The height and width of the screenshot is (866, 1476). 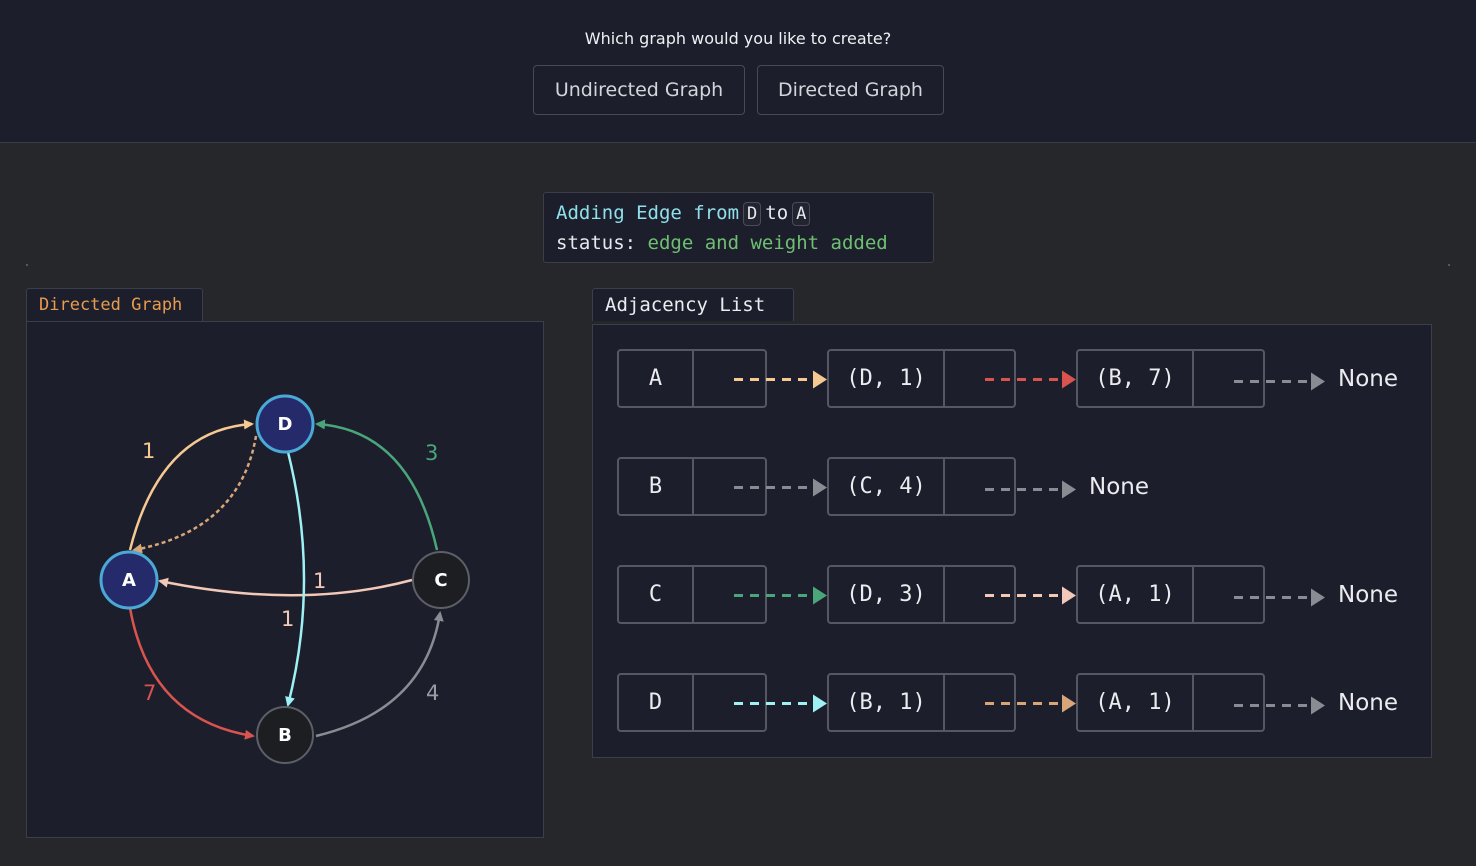 What do you see at coordinates (887, 486) in the screenshot?
I see `list-node-B-0-value: (C, 4)` at bounding box center [887, 486].